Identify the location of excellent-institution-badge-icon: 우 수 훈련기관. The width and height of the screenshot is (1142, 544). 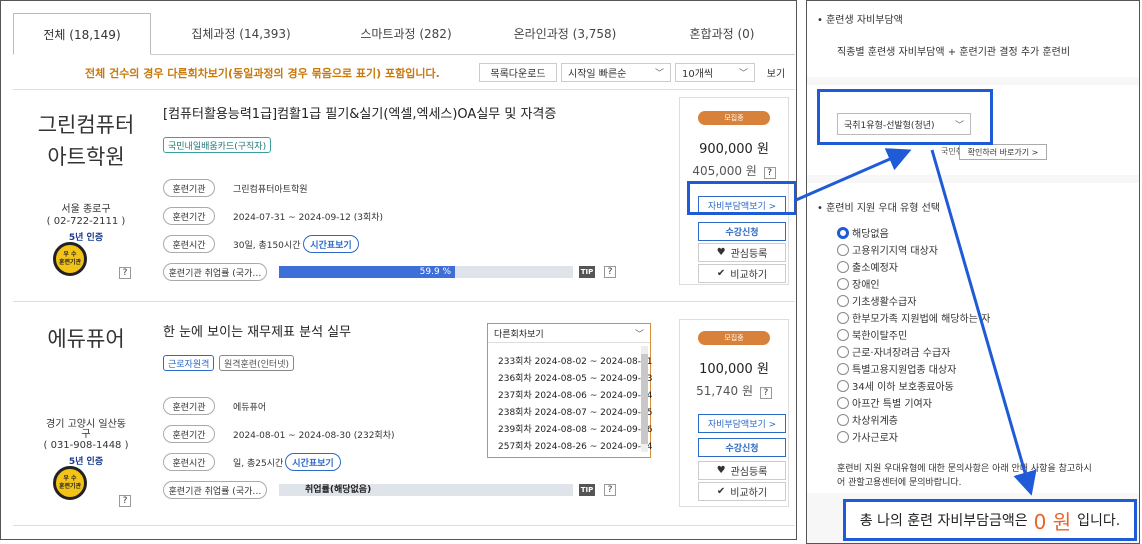
(70, 259).